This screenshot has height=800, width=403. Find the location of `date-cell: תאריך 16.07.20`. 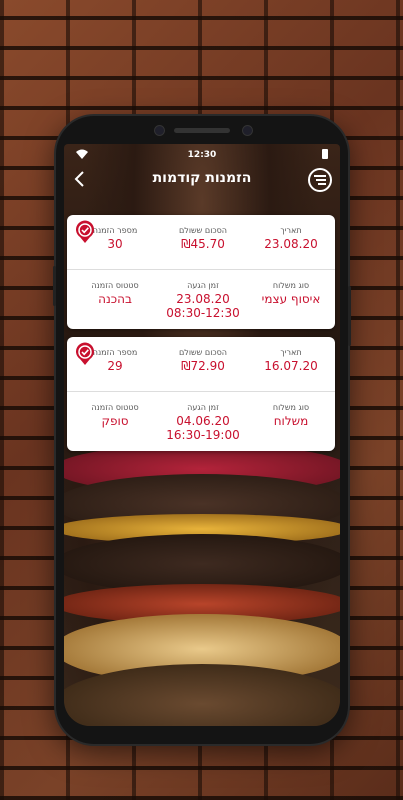

date-cell: תאריך 16.07.20 is located at coordinates (291, 355).